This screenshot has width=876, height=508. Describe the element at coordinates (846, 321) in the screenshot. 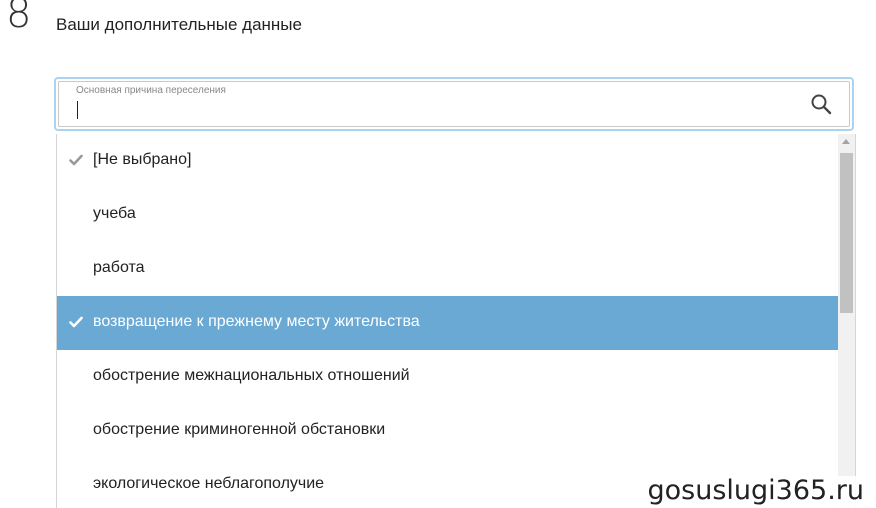

I see `dropdown-scrollbar` at that location.